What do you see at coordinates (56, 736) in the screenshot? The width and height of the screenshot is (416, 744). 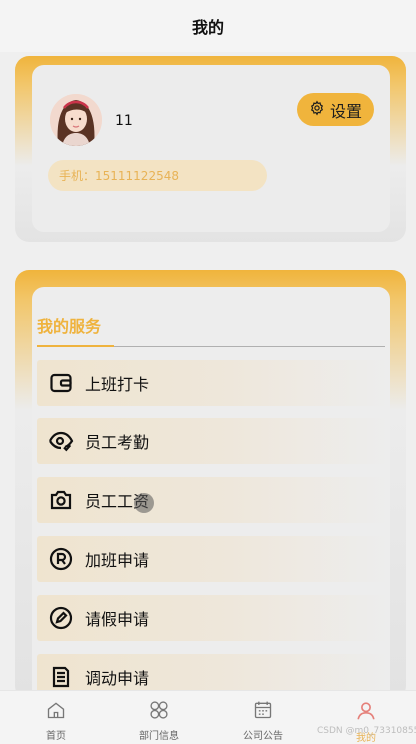 I see `tab-label: 首页` at bounding box center [56, 736].